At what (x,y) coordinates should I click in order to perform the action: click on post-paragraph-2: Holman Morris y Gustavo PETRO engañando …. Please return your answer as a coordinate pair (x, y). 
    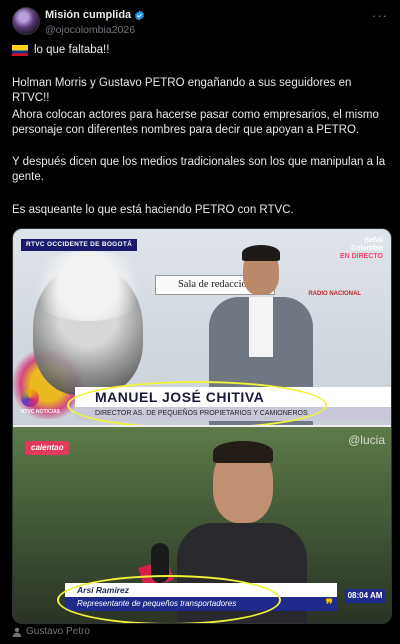
    Looking at the image, I should click on (182, 90).